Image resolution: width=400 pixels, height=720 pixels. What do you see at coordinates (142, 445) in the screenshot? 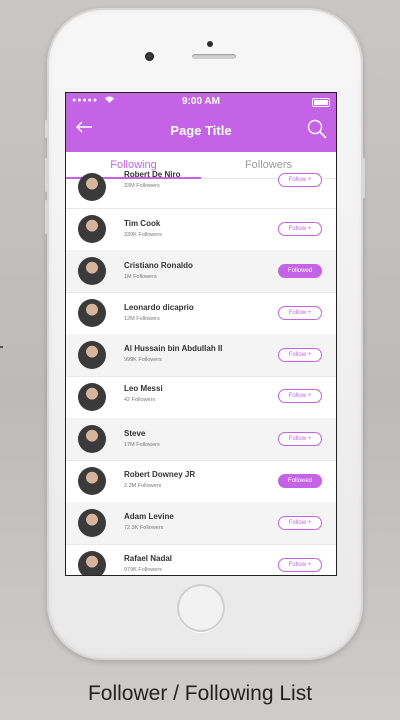
I see `follower-count: 17M Followers` at bounding box center [142, 445].